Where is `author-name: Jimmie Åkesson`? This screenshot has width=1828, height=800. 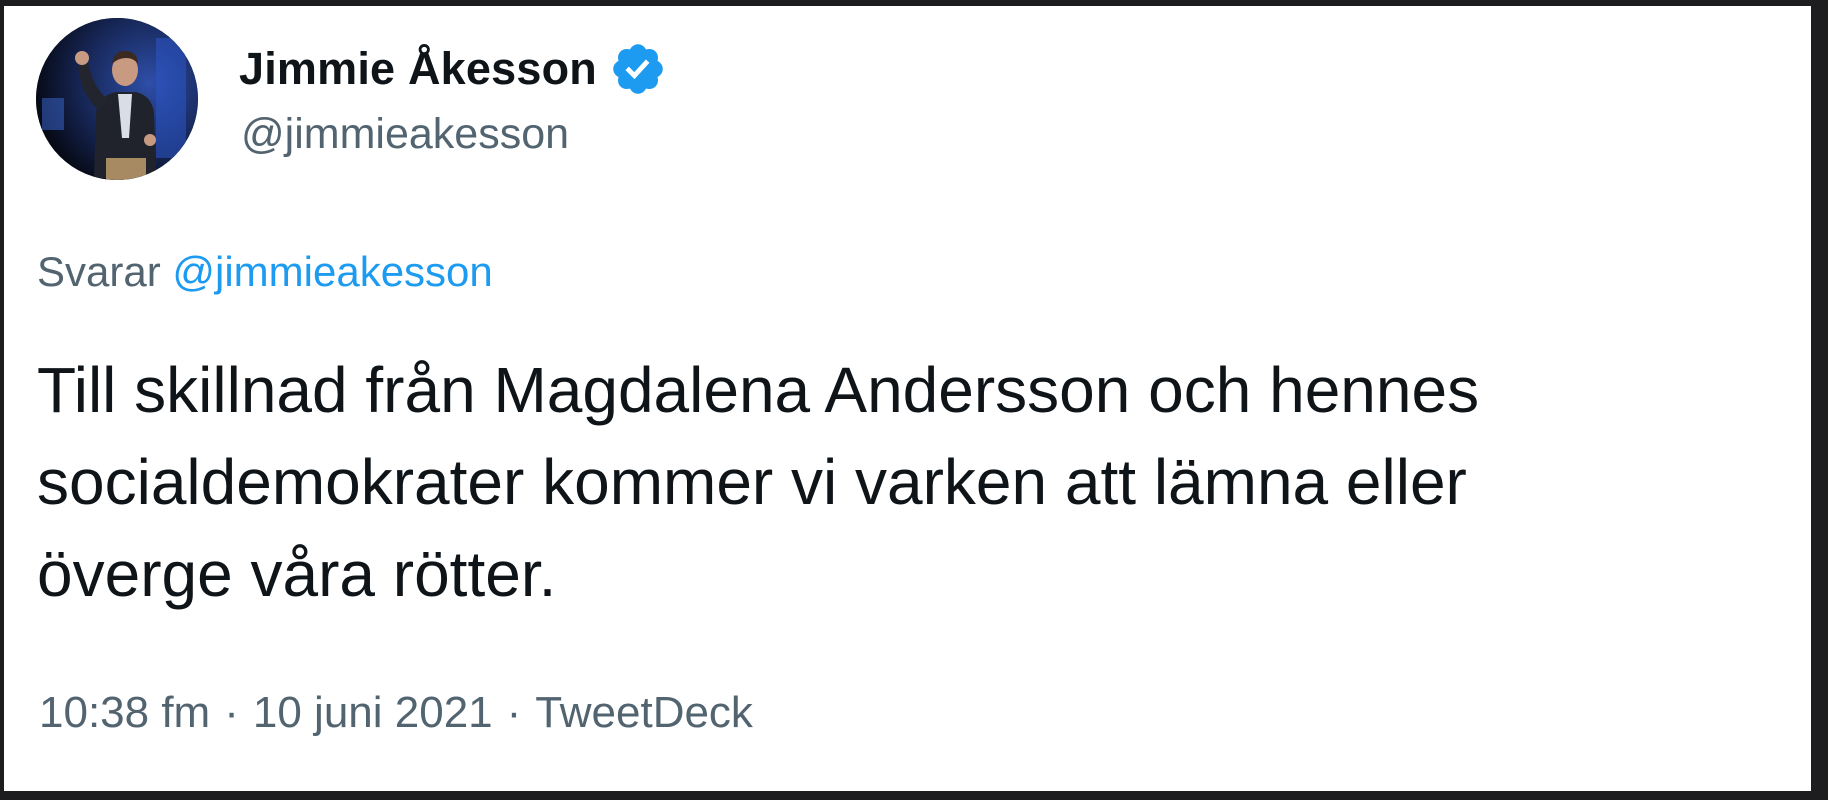
author-name: Jimmie Åkesson is located at coordinates (453, 69).